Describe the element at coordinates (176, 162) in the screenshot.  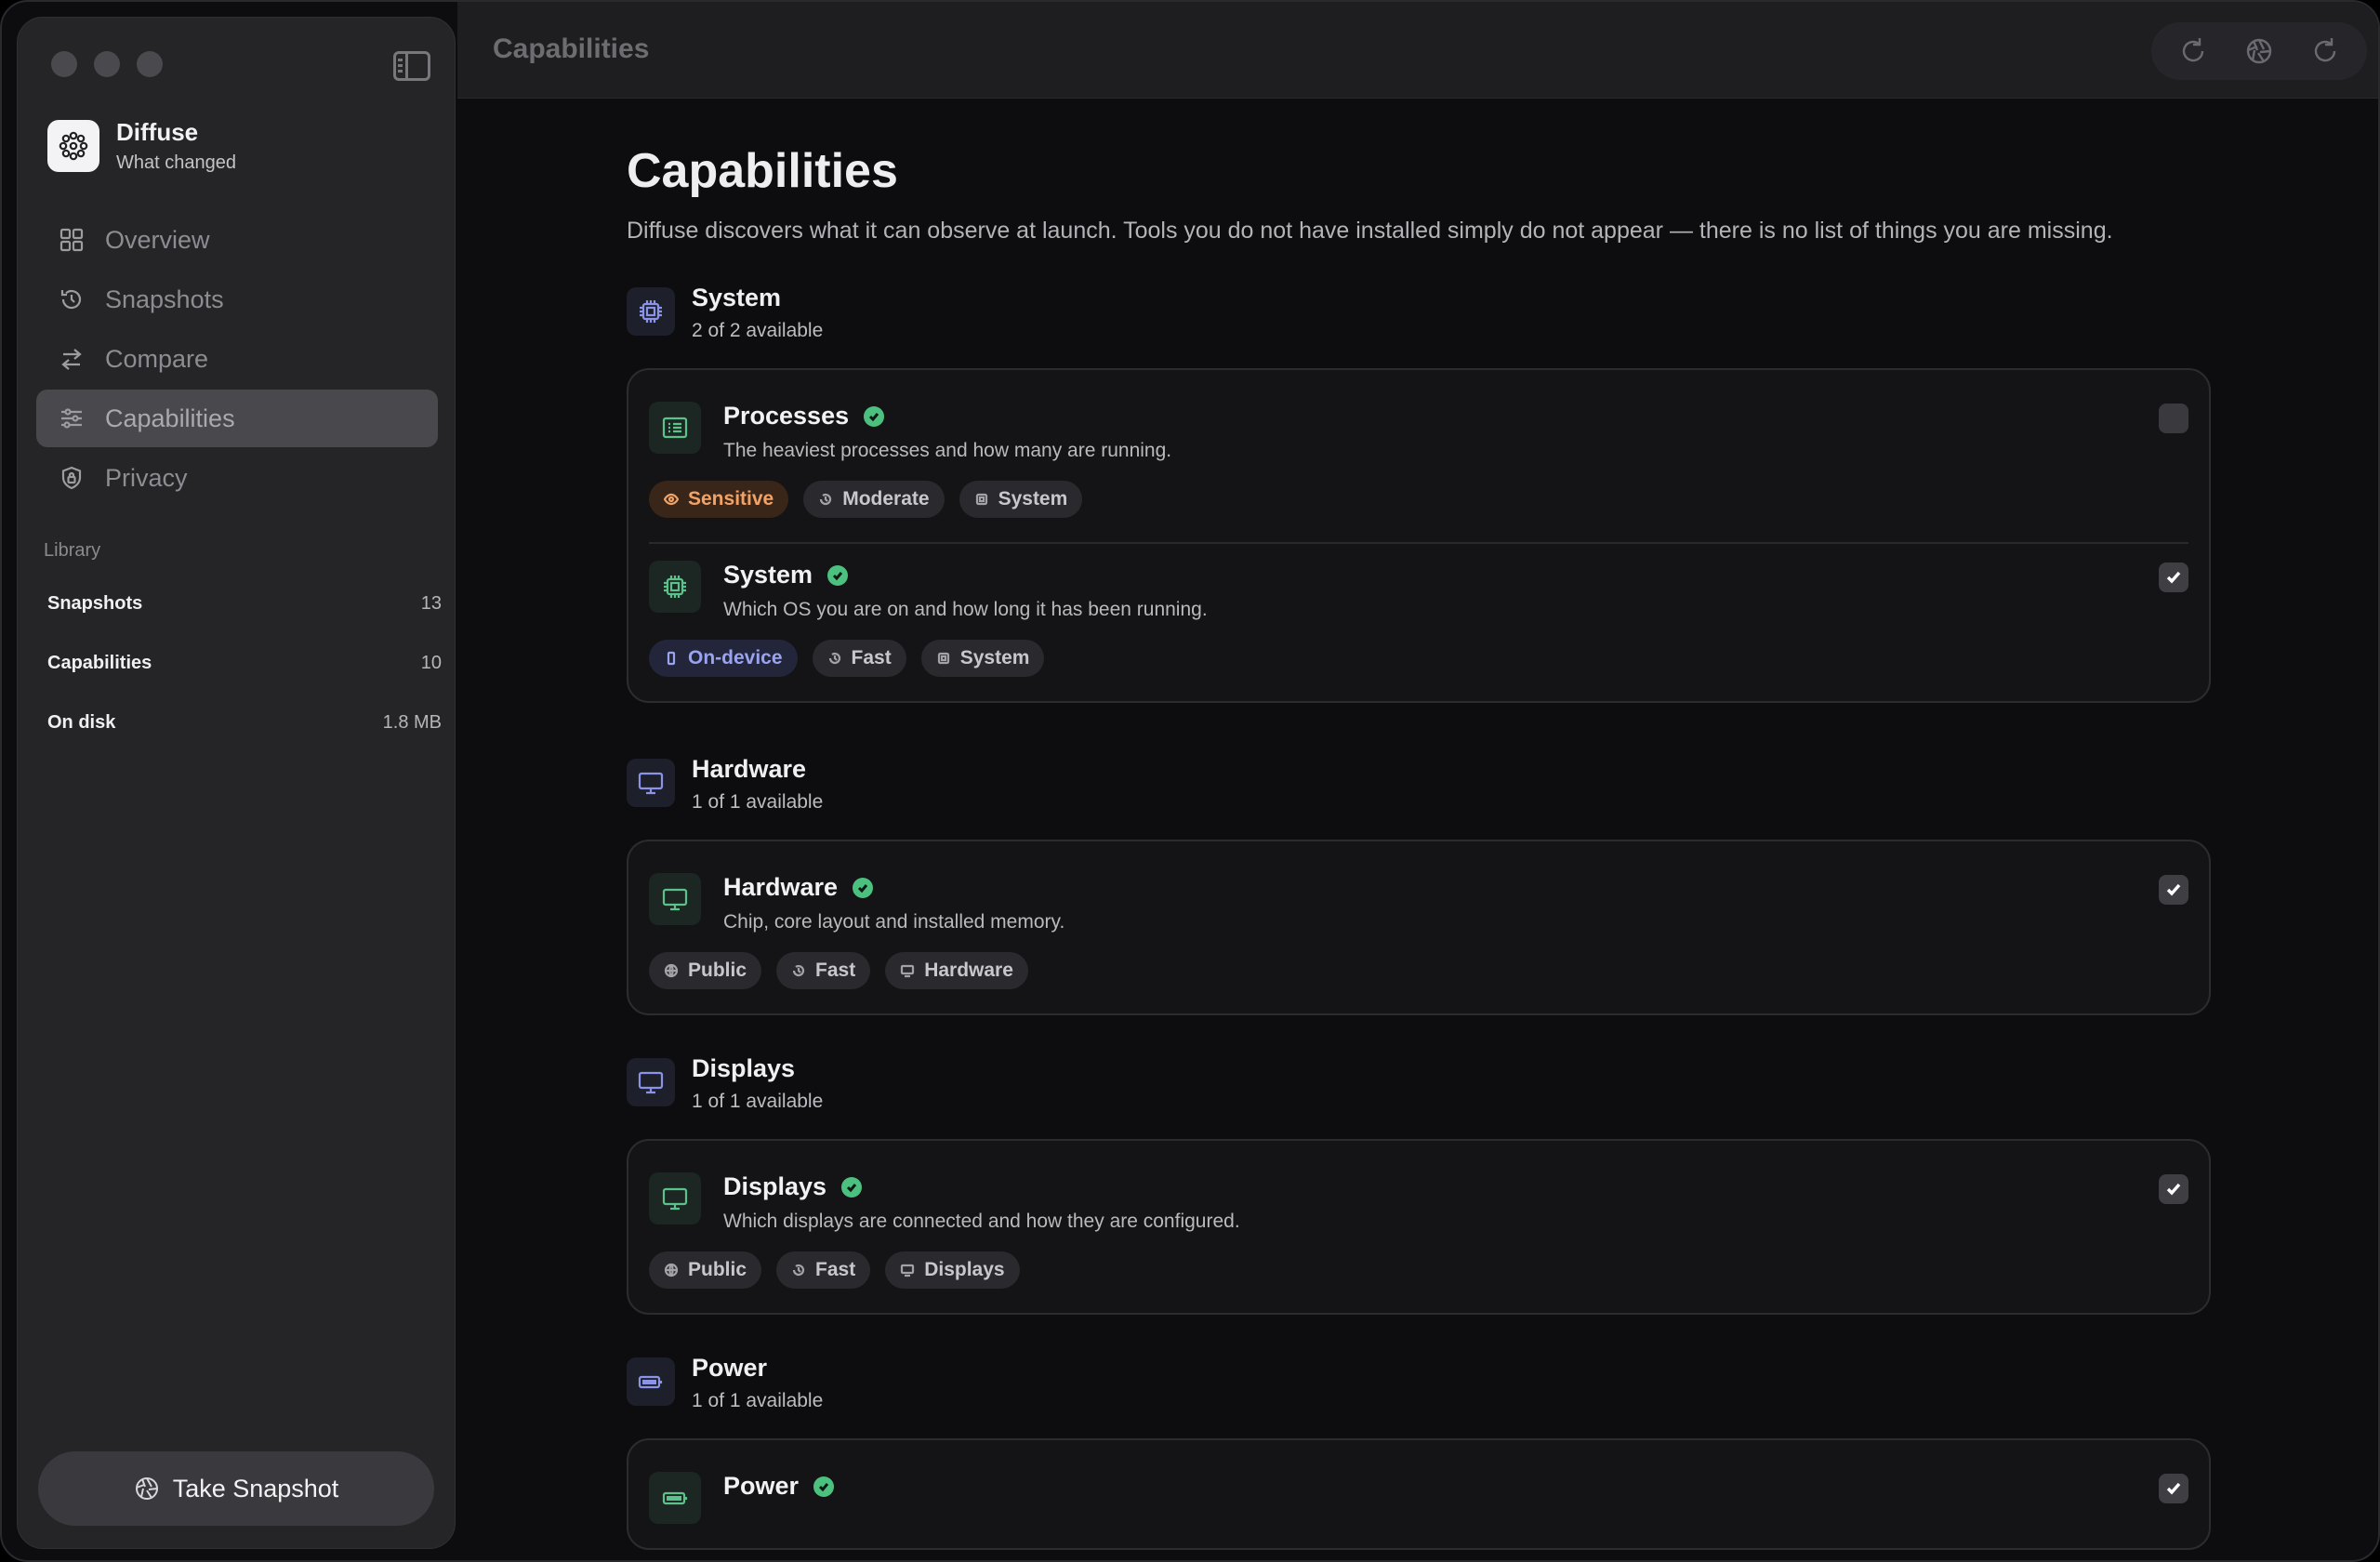
I see `app-subtitle: What changed` at that location.